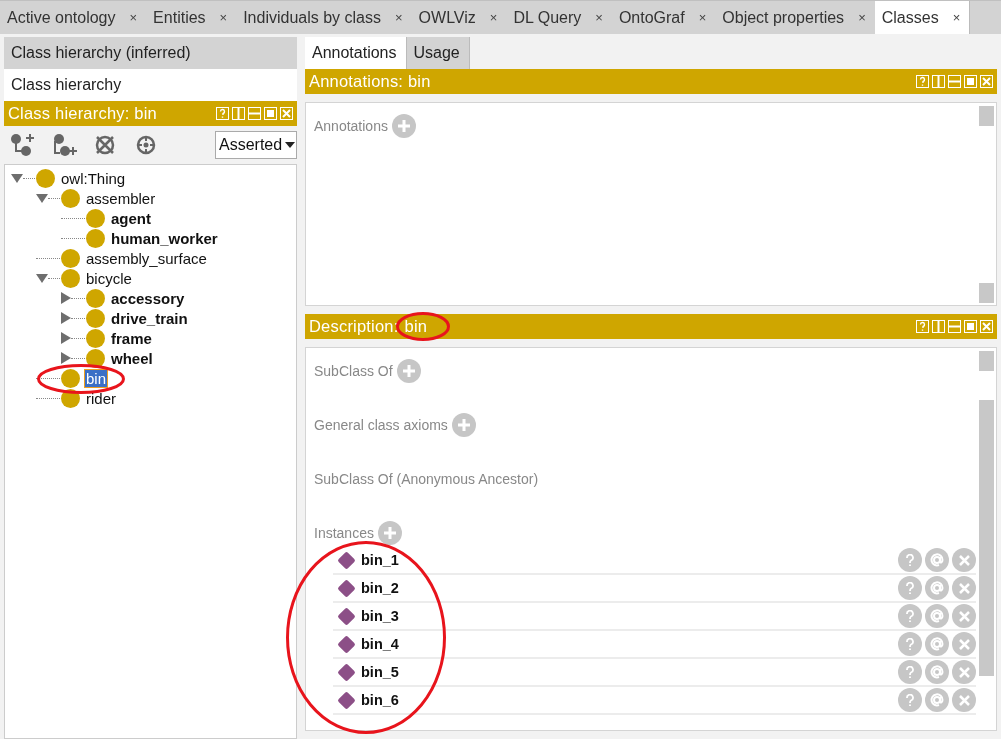 The width and height of the screenshot is (1001, 739). What do you see at coordinates (164, 238) in the screenshot?
I see `tree-node-label: human_worker` at bounding box center [164, 238].